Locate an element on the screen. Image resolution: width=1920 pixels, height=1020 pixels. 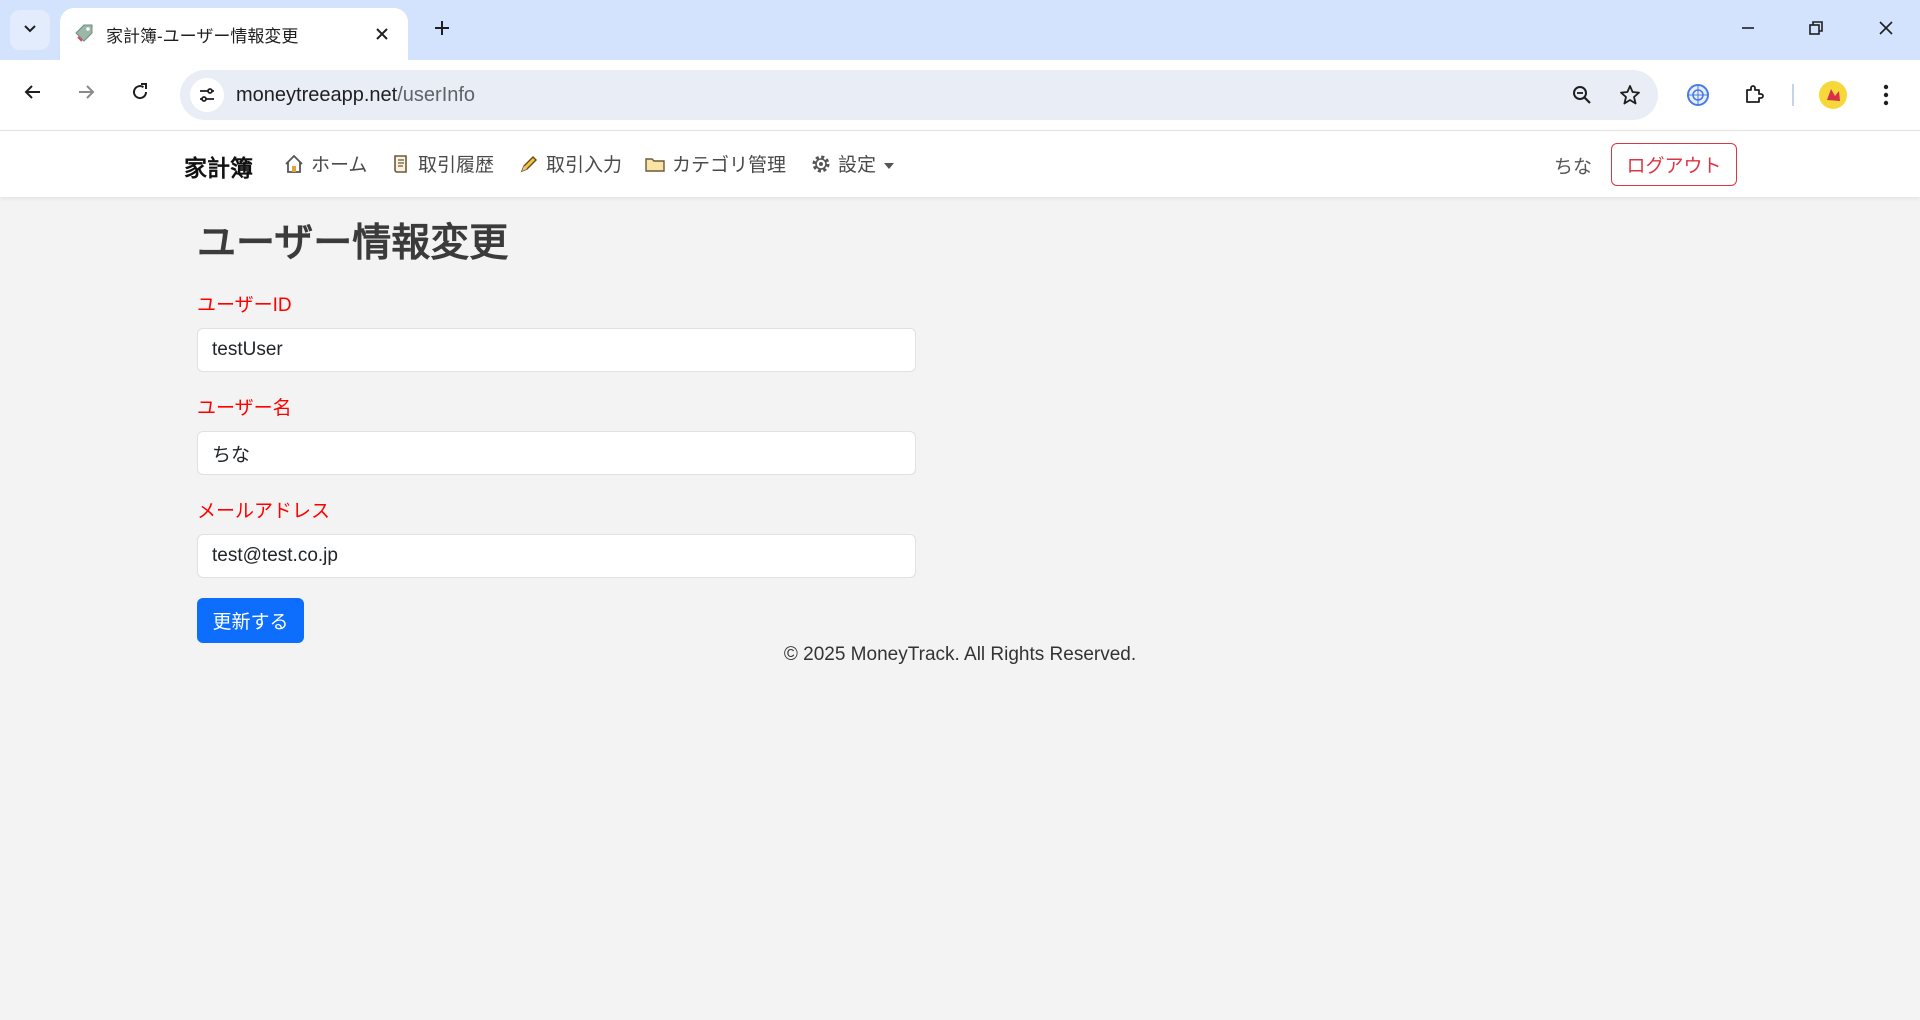
arrow-right-icon is located at coordinates (86, 94).